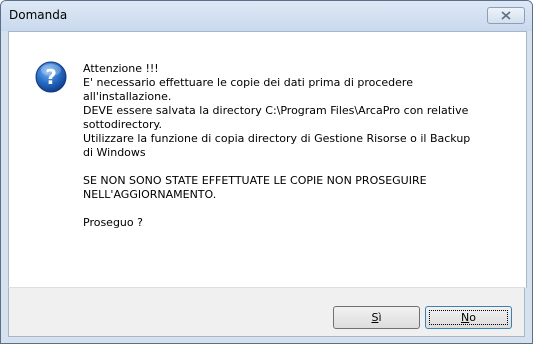  Describe the element at coordinates (122, 124) in the screenshot. I see `message-line: sottodirectory.` at that location.